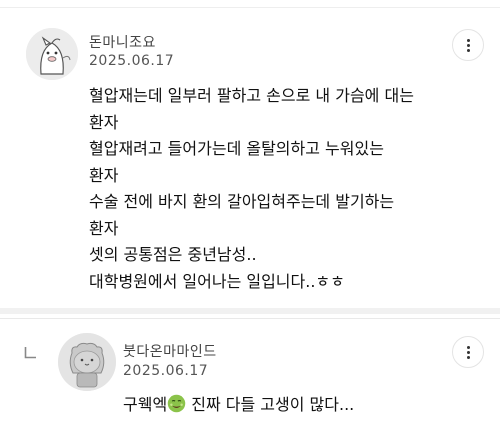  What do you see at coordinates (217, 281) in the screenshot?
I see `comment-line: 대학병원에서 일어나는 일입니다..ㅎㅎ` at bounding box center [217, 281].